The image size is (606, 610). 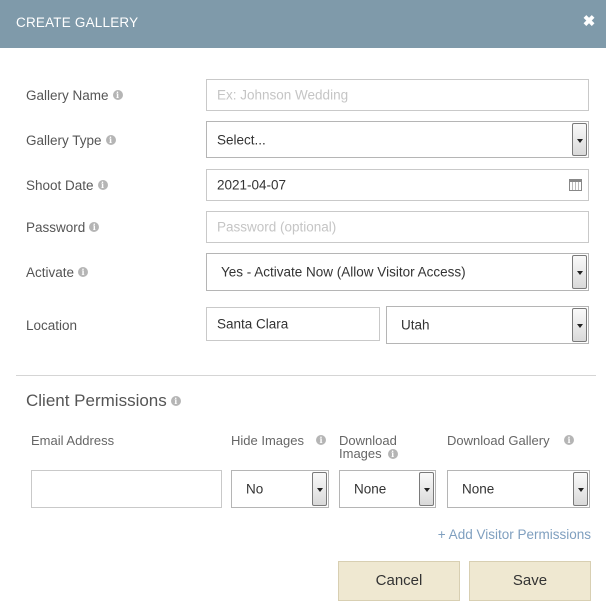 What do you see at coordinates (50, 272) in the screenshot?
I see `activate-label-text: Activate` at bounding box center [50, 272].